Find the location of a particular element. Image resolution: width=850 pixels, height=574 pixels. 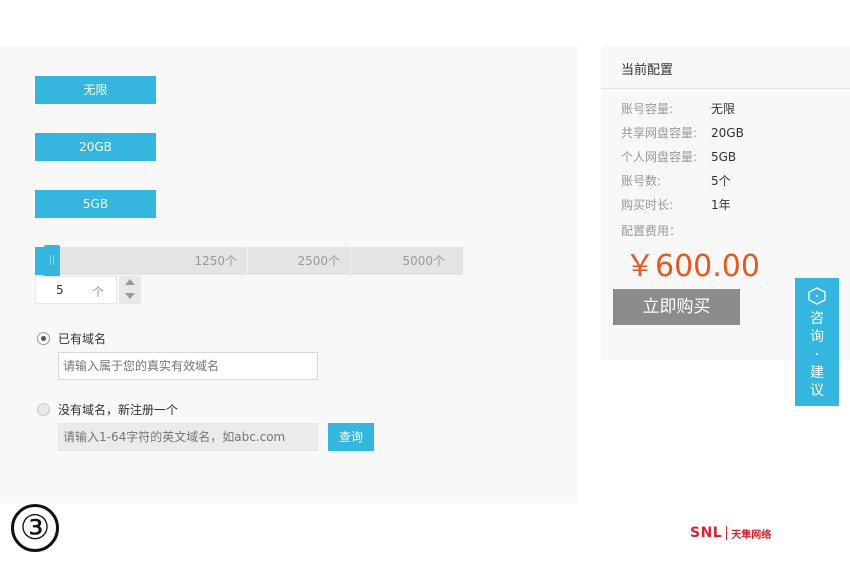

new-domain-input is located at coordinates (188, 437).